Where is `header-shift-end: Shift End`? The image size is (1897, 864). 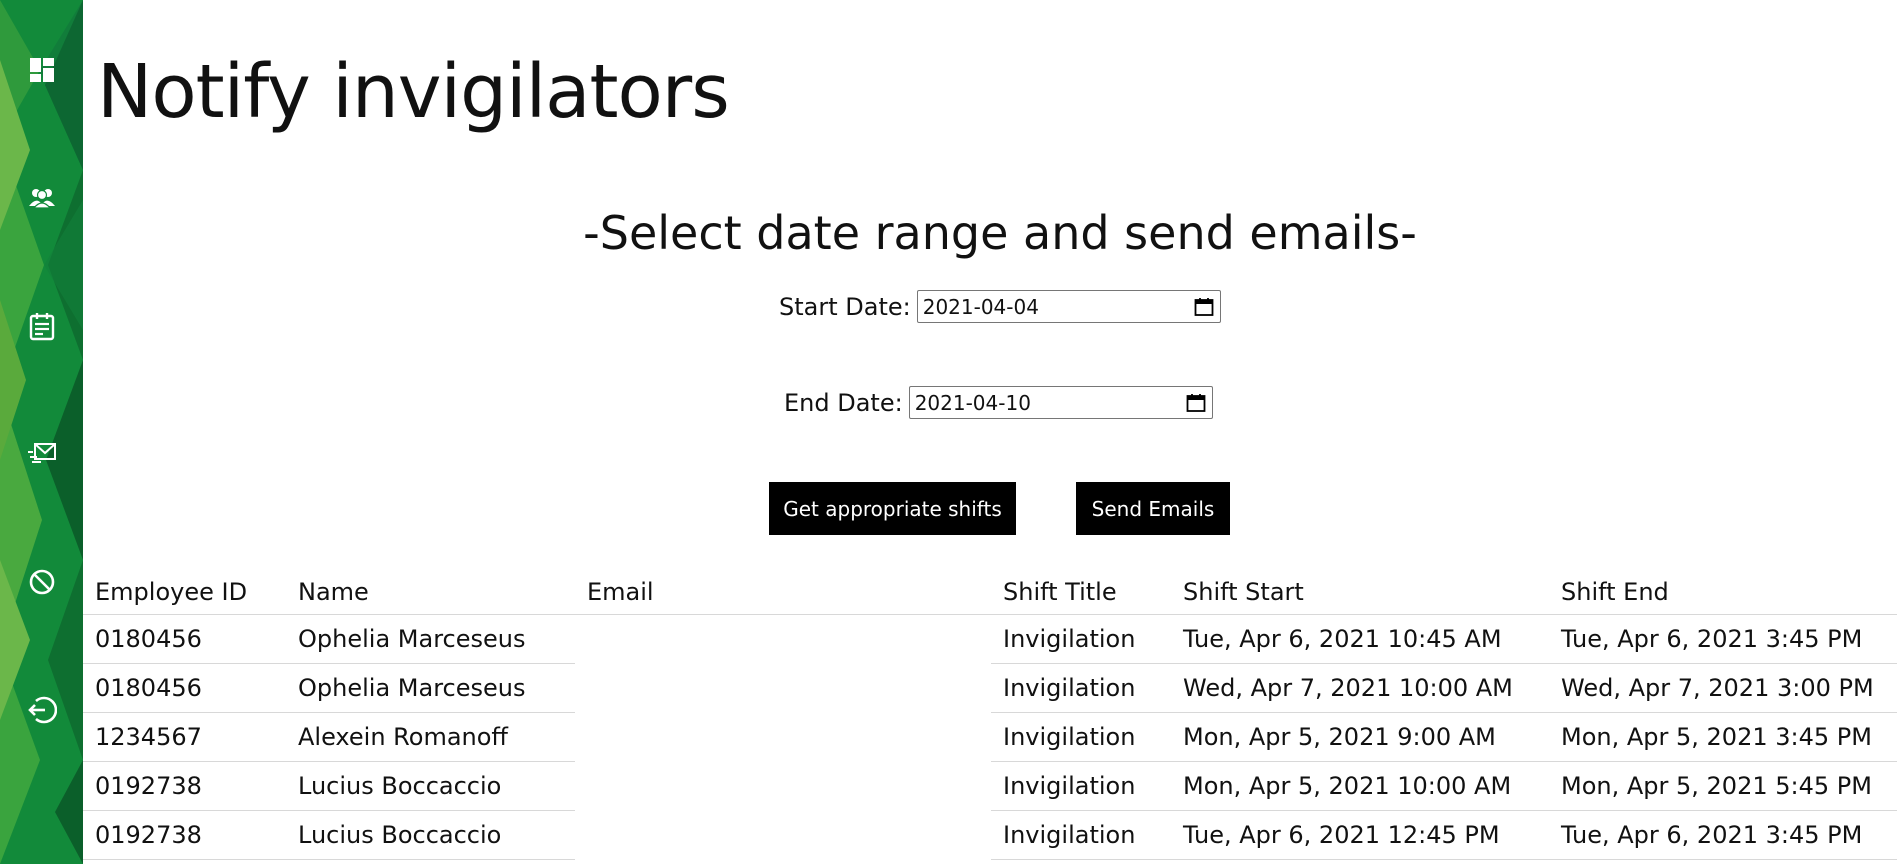 header-shift-end: Shift End is located at coordinates (1723, 592).